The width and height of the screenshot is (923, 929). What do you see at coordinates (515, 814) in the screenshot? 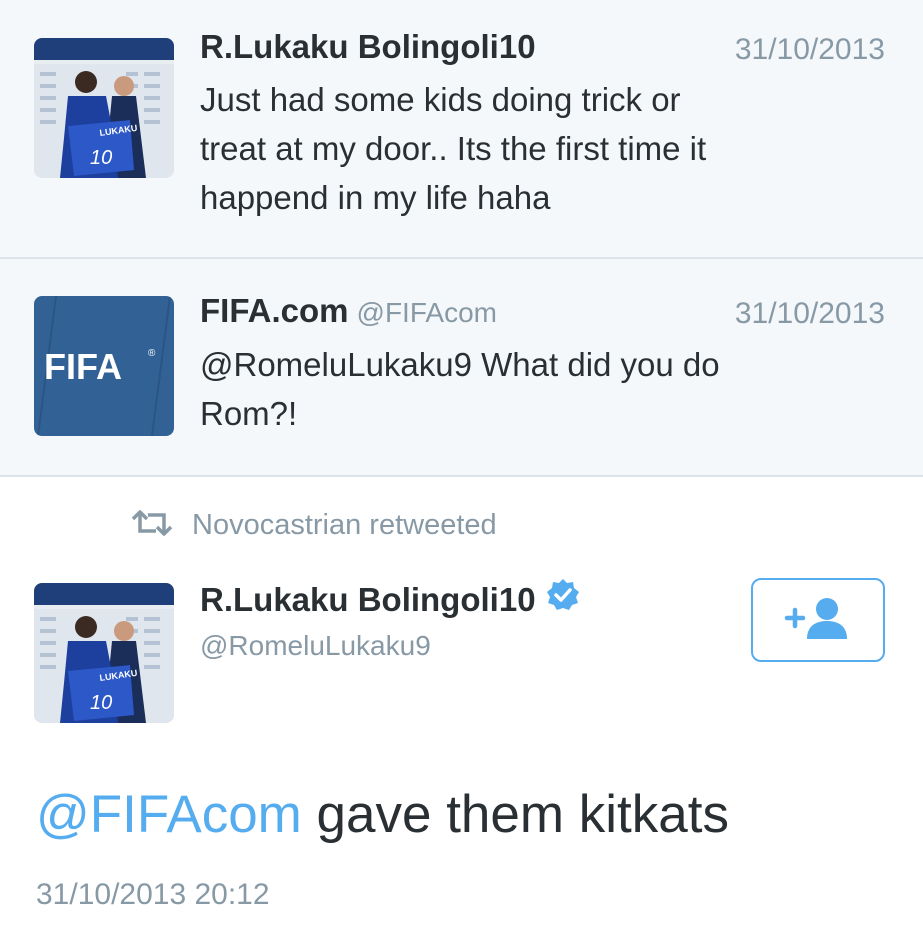
I see `tweet-text-body: gave them kitkats` at bounding box center [515, 814].